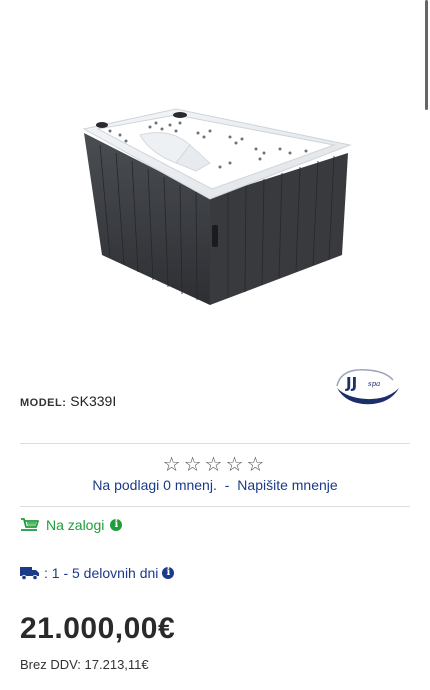 The image size is (430, 690). I want to click on brand-logo-text: JJ, so click(351, 383).